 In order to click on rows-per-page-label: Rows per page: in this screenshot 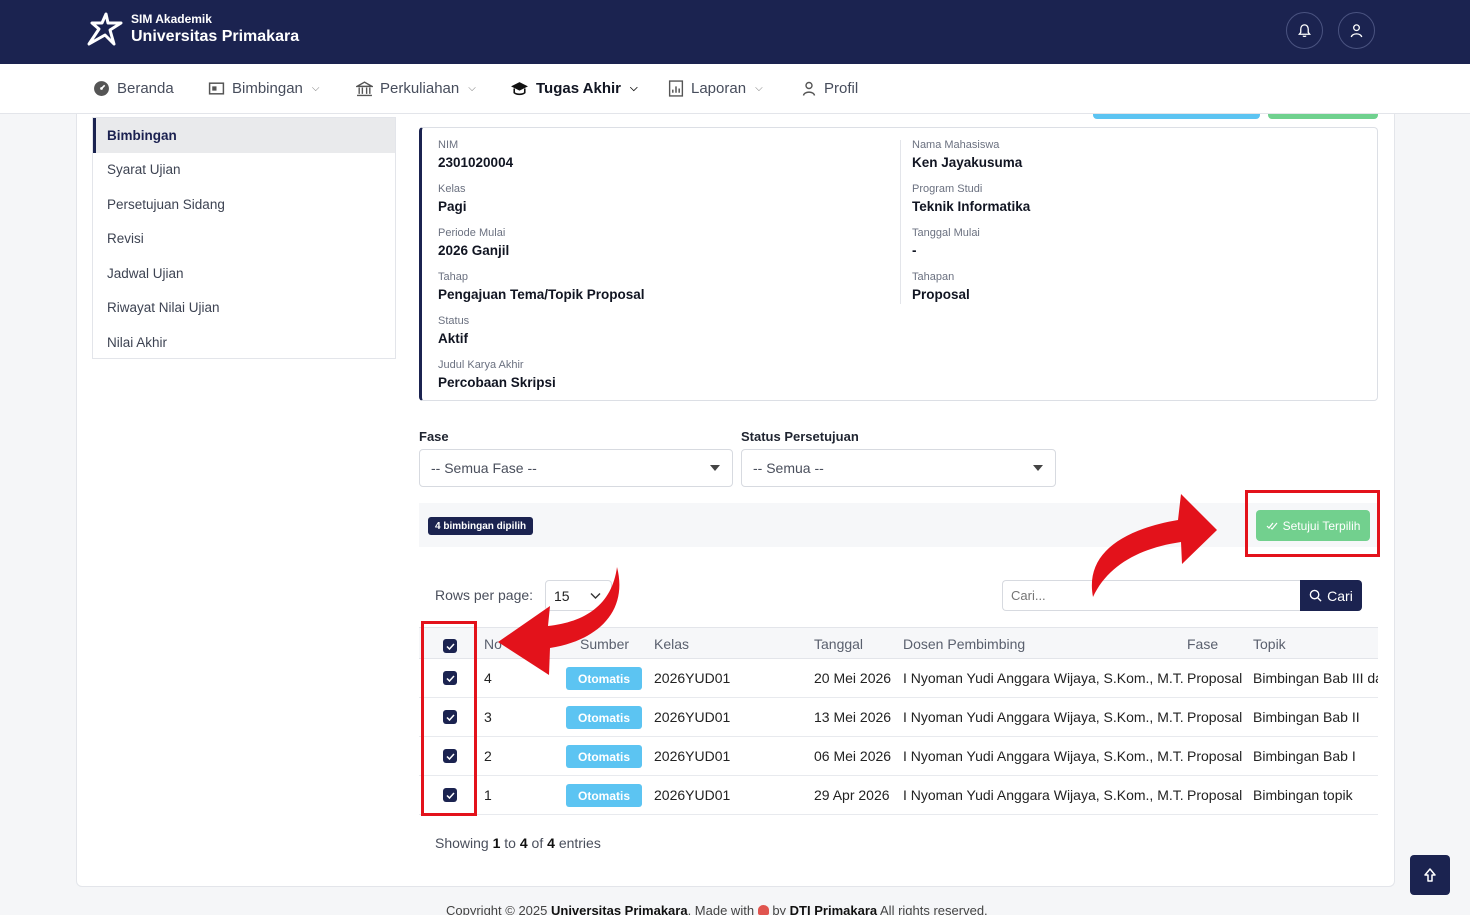, I will do `click(484, 595)`.